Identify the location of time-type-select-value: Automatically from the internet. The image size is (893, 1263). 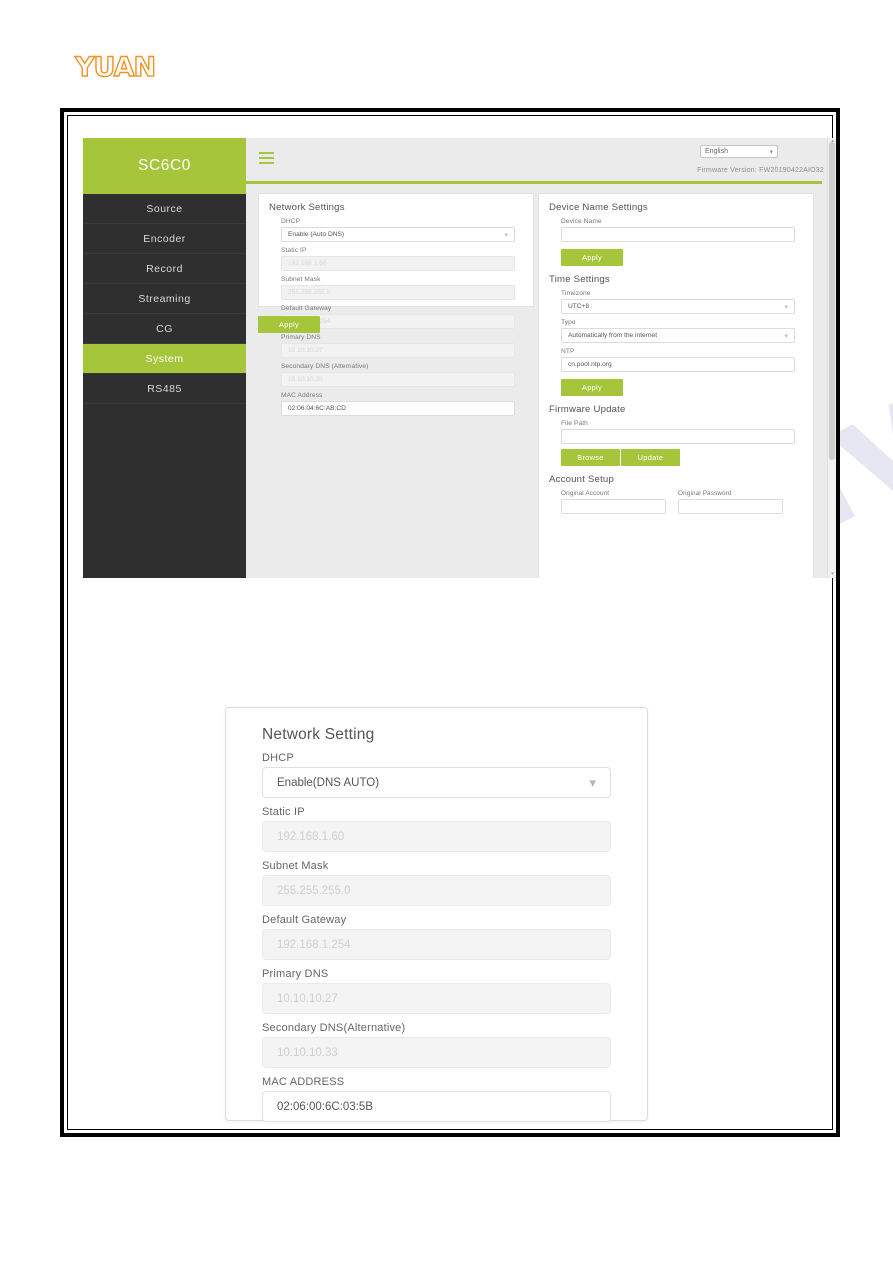
(613, 335).